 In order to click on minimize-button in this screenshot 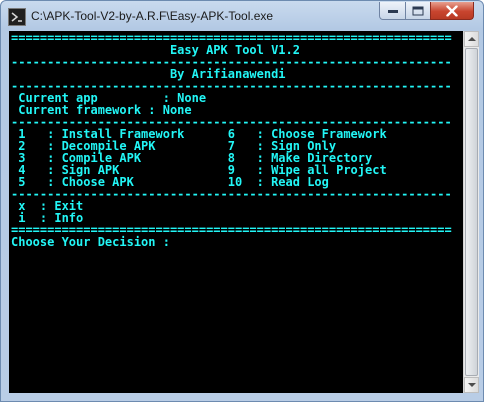, I will do `click(392, 11)`.